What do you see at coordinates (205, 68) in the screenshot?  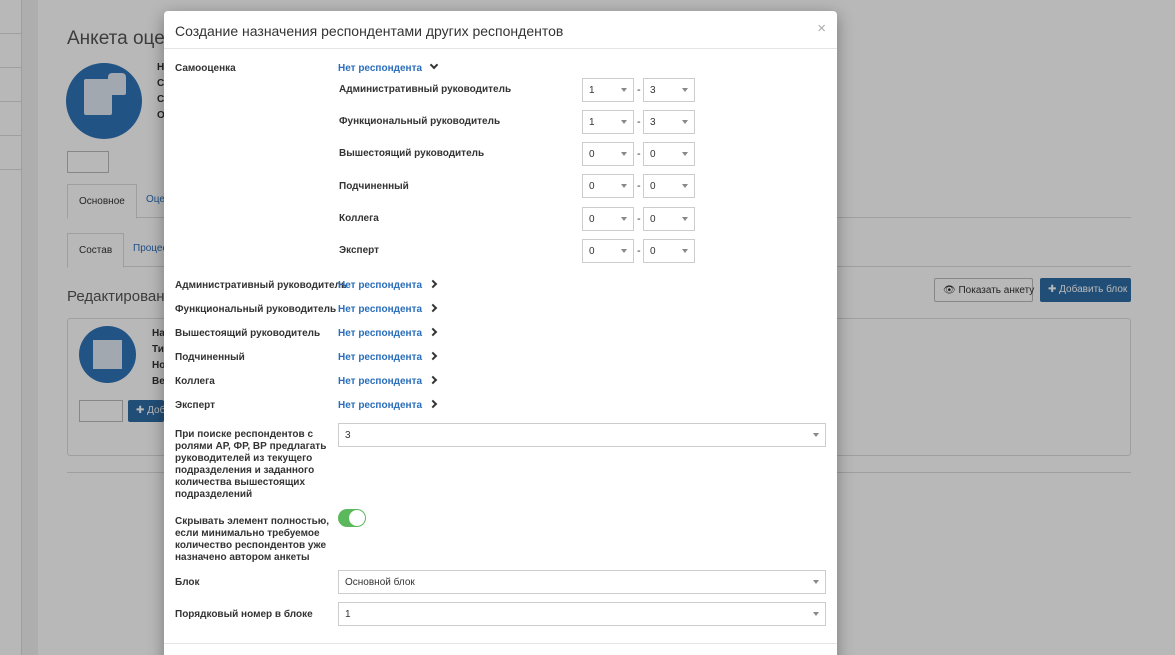 I see `self-assessment-label: Самооценка` at bounding box center [205, 68].